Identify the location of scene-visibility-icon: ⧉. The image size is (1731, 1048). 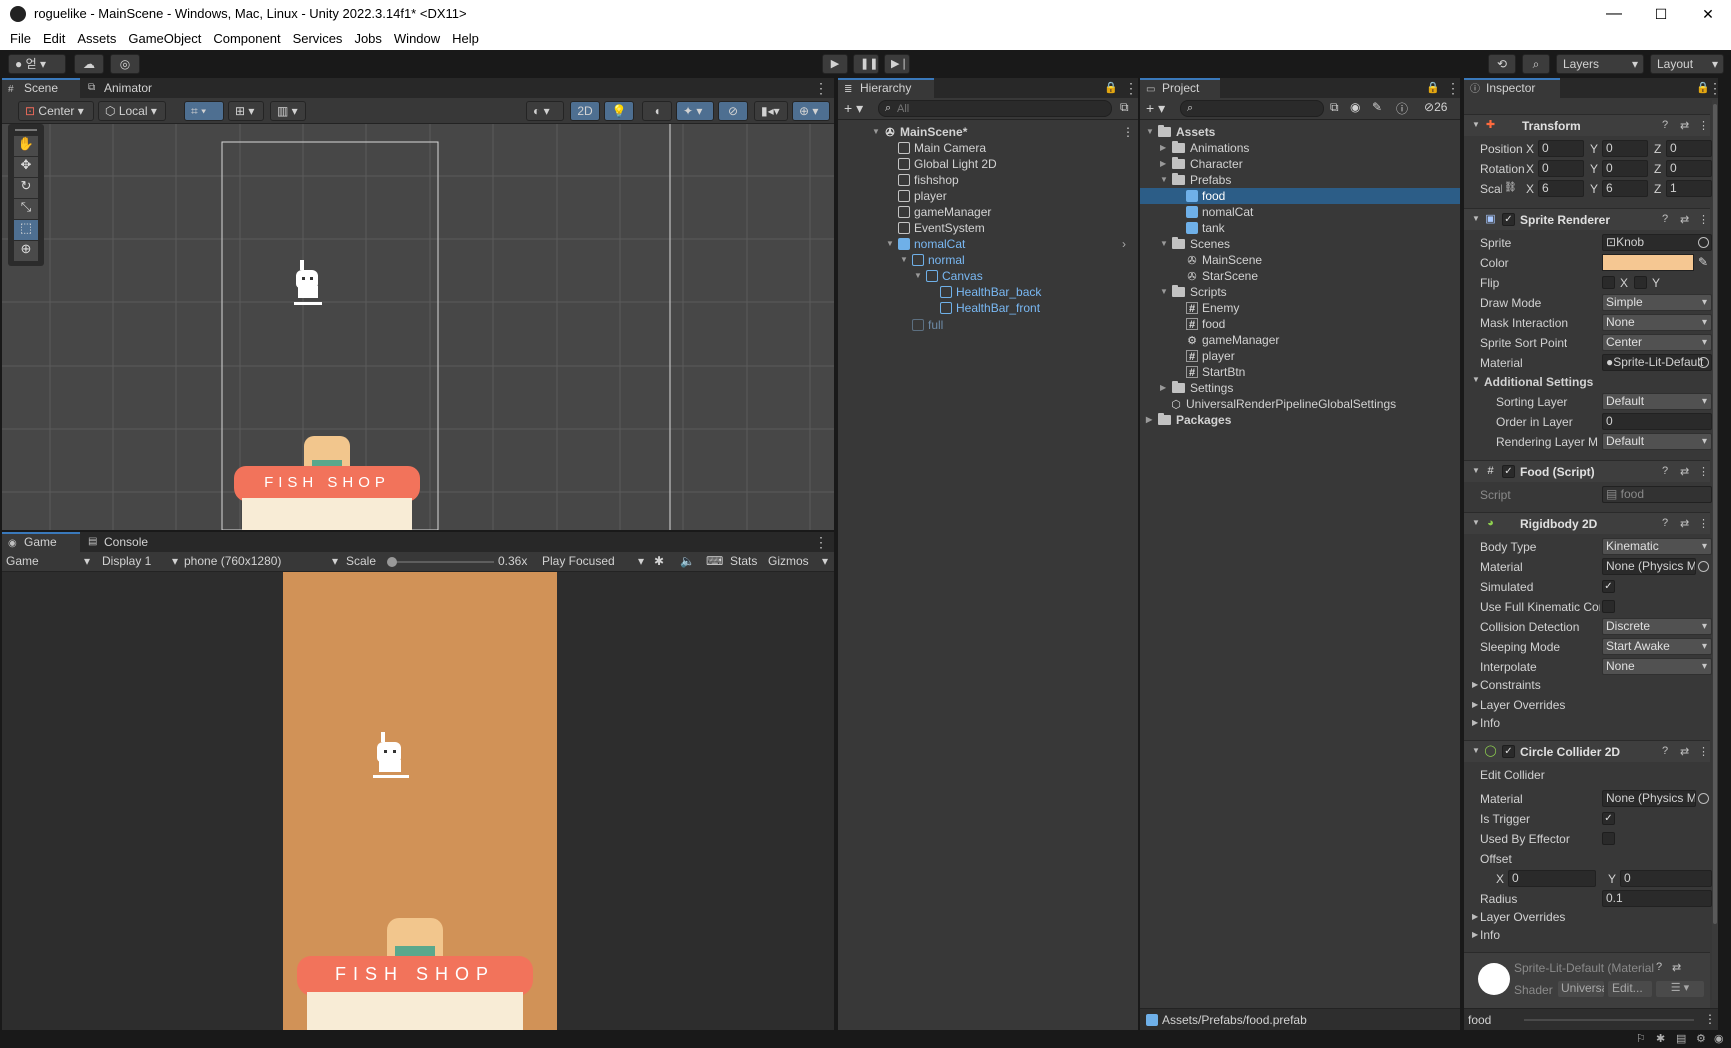
(1124, 107).